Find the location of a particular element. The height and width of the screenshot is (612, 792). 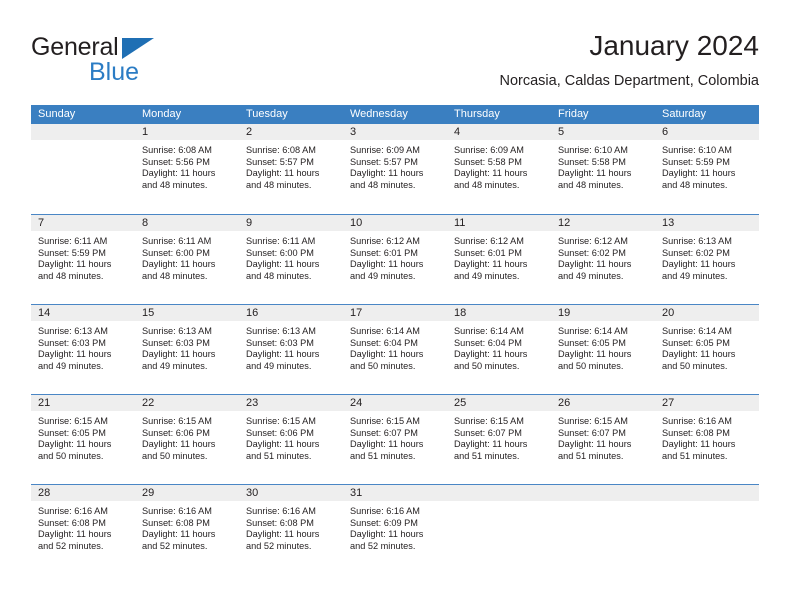

weekday-header-saturday: Saturday is located at coordinates (684, 114).